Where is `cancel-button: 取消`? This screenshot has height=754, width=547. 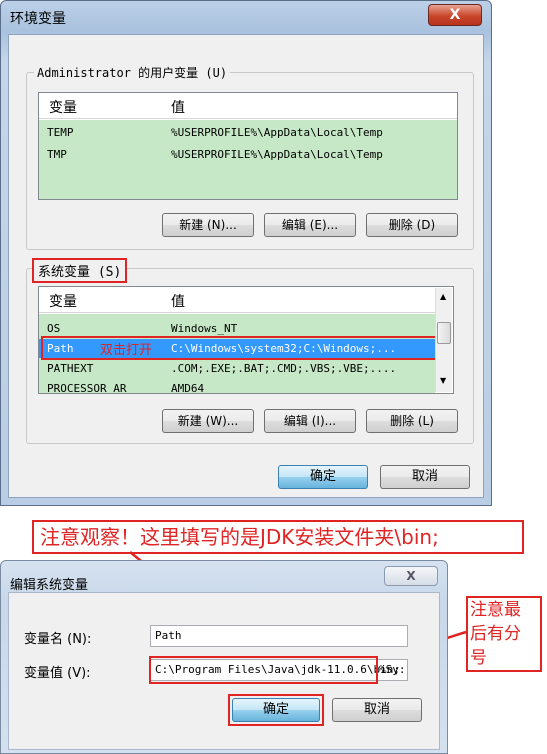
cancel-button: 取消 is located at coordinates (377, 710).